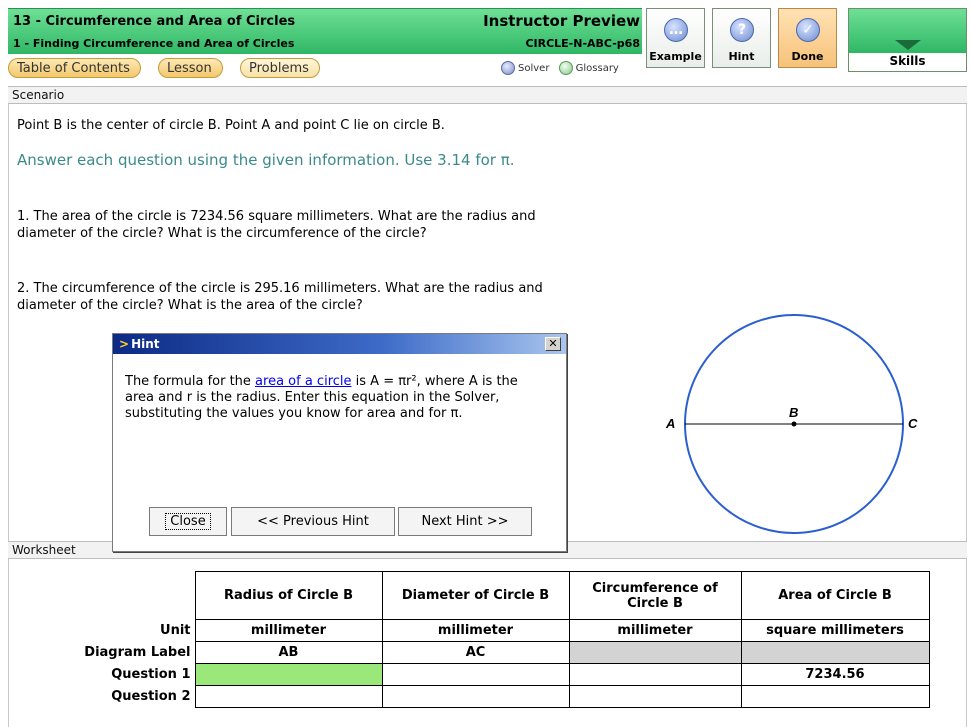 The height and width of the screenshot is (727, 971). Describe the element at coordinates (908, 45) in the screenshot. I see `chevron-down-icon` at that location.